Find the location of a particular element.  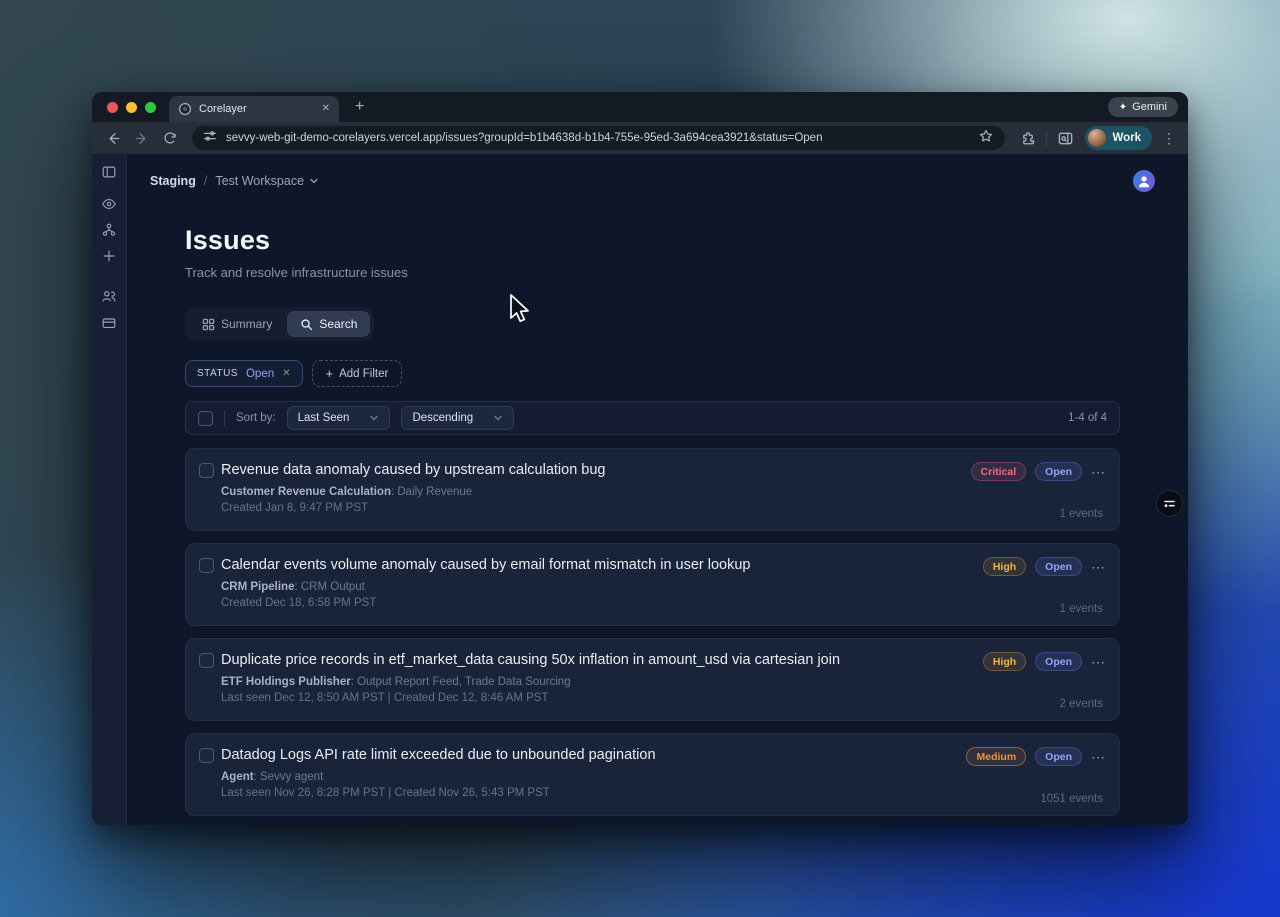

filter-value: Open is located at coordinates (260, 373).